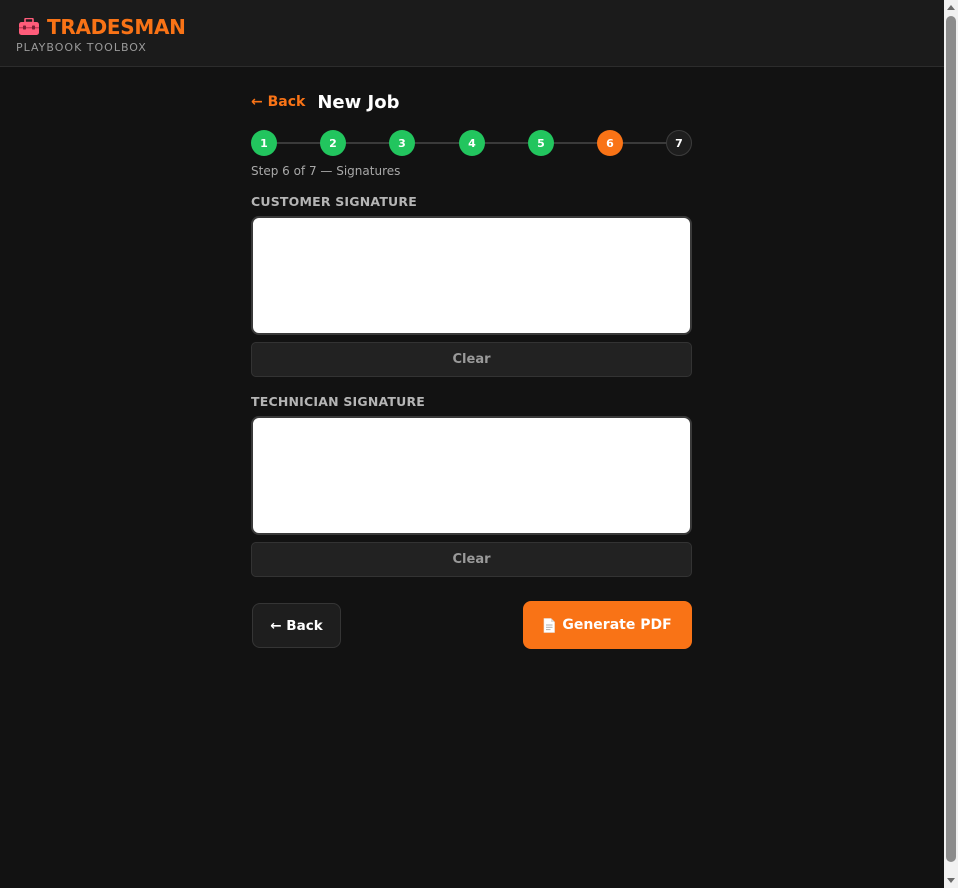 This screenshot has height=888, width=958. I want to click on scroll-up-arrow-icon, so click(951, 7).